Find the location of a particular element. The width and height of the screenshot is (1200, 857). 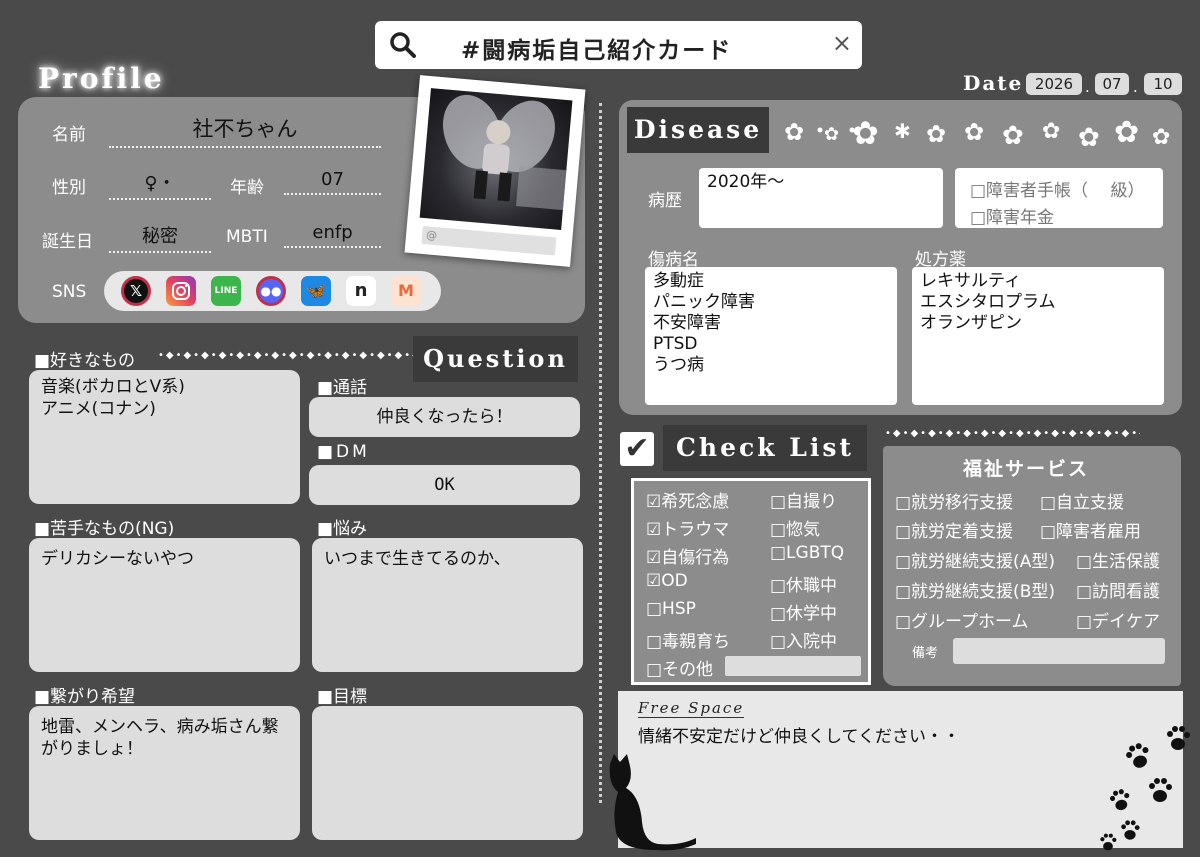

likes-box: 音楽(ボカロとV系) アニメ(コナン) is located at coordinates (164, 437).